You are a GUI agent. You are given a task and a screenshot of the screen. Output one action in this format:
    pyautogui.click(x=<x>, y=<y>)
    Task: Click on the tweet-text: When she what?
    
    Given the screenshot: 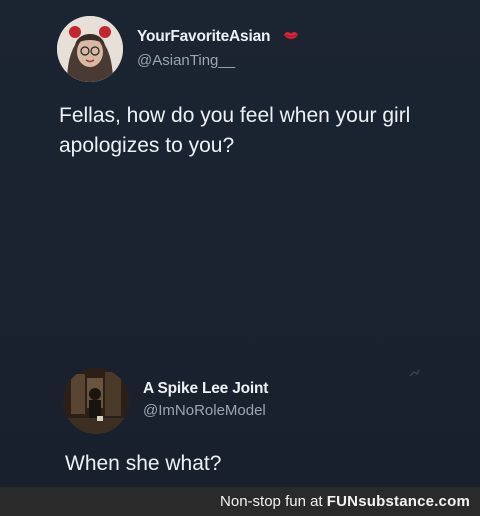 What is the action you would take?
    pyautogui.click(x=143, y=463)
    